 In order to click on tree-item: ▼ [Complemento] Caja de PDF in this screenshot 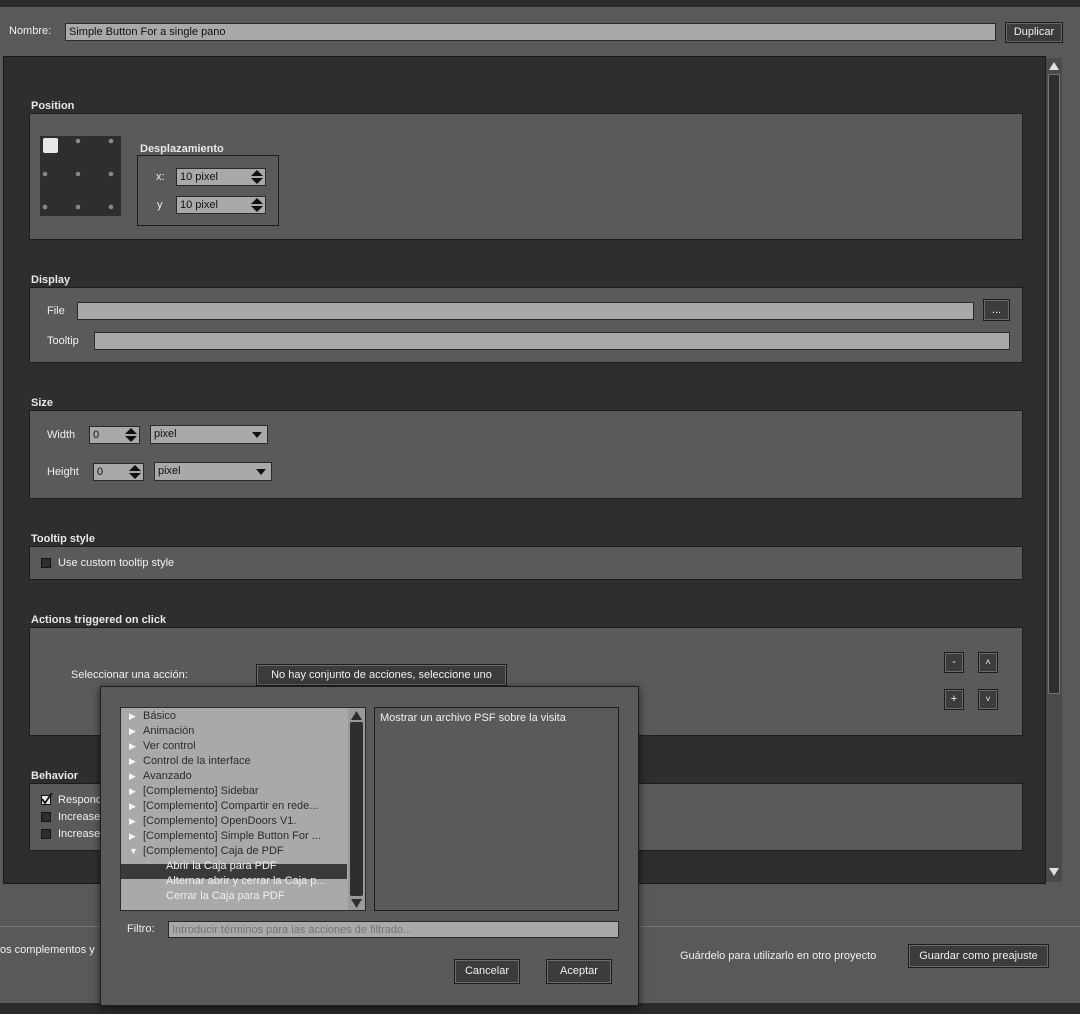, I will do `click(206, 851)`.